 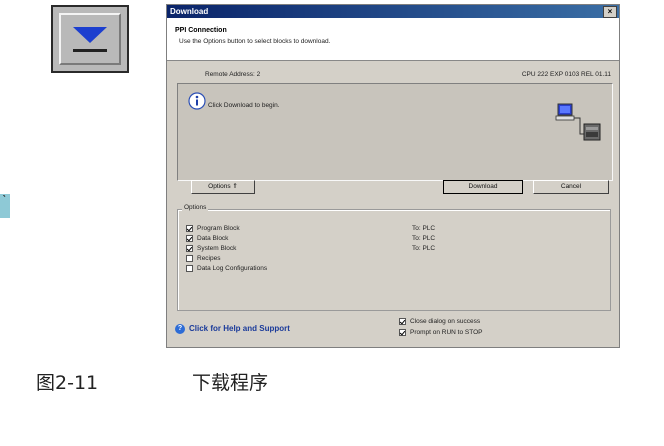 I want to click on option-system-block: System Block, so click(x=211, y=249).